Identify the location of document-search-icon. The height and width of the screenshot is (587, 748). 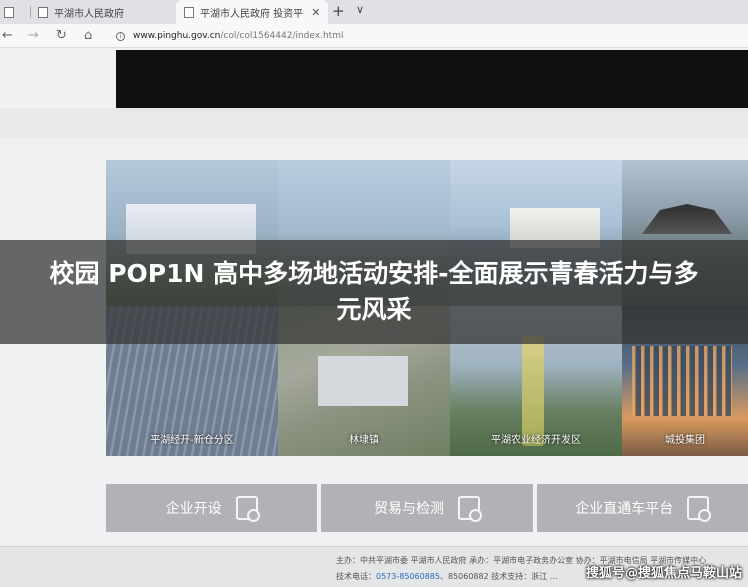
(247, 509).